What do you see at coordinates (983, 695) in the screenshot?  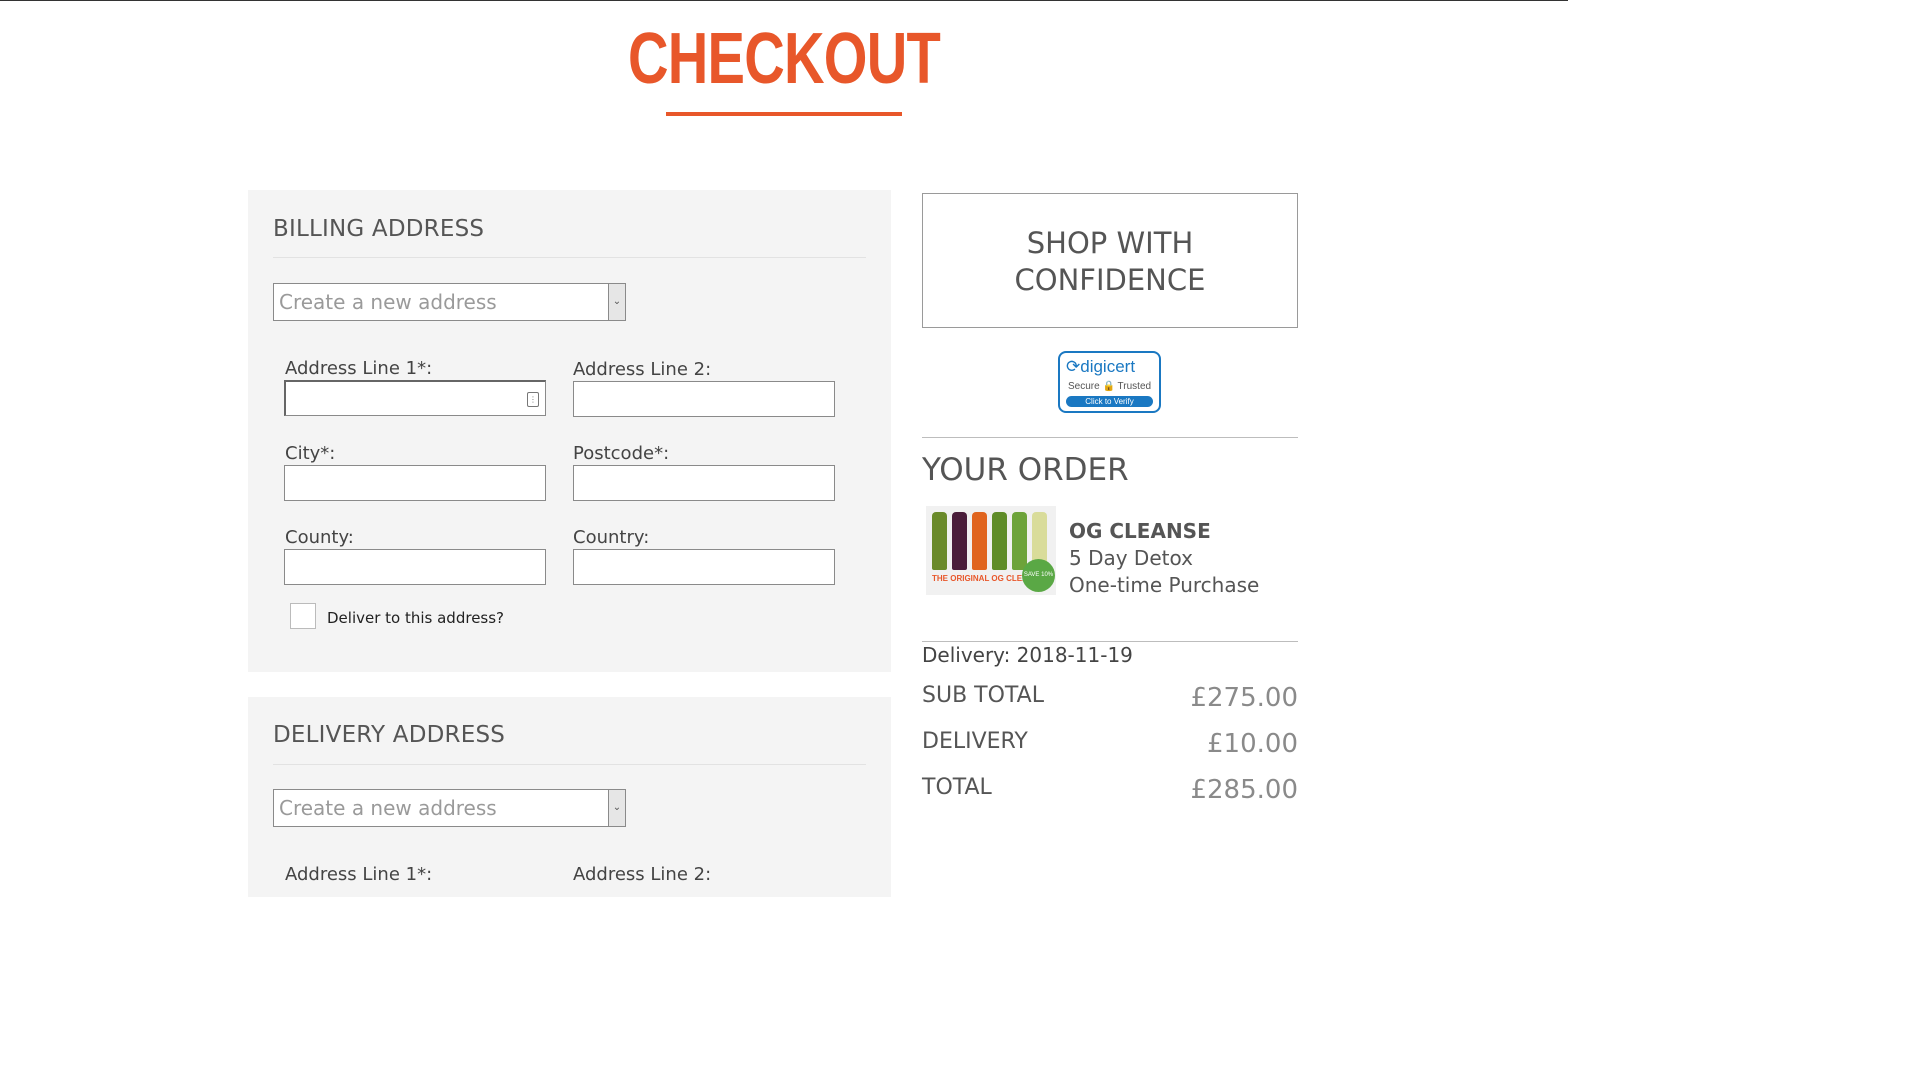 I see `subtotal-label: SUB TOTAL` at bounding box center [983, 695].